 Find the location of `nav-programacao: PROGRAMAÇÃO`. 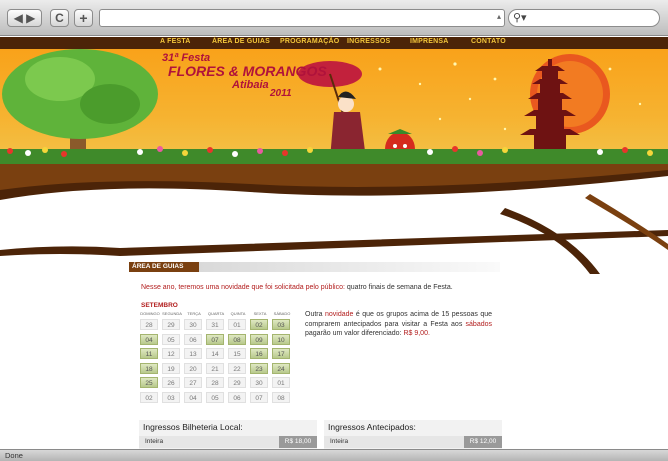

nav-programacao: PROGRAMAÇÃO is located at coordinates (309, 41).